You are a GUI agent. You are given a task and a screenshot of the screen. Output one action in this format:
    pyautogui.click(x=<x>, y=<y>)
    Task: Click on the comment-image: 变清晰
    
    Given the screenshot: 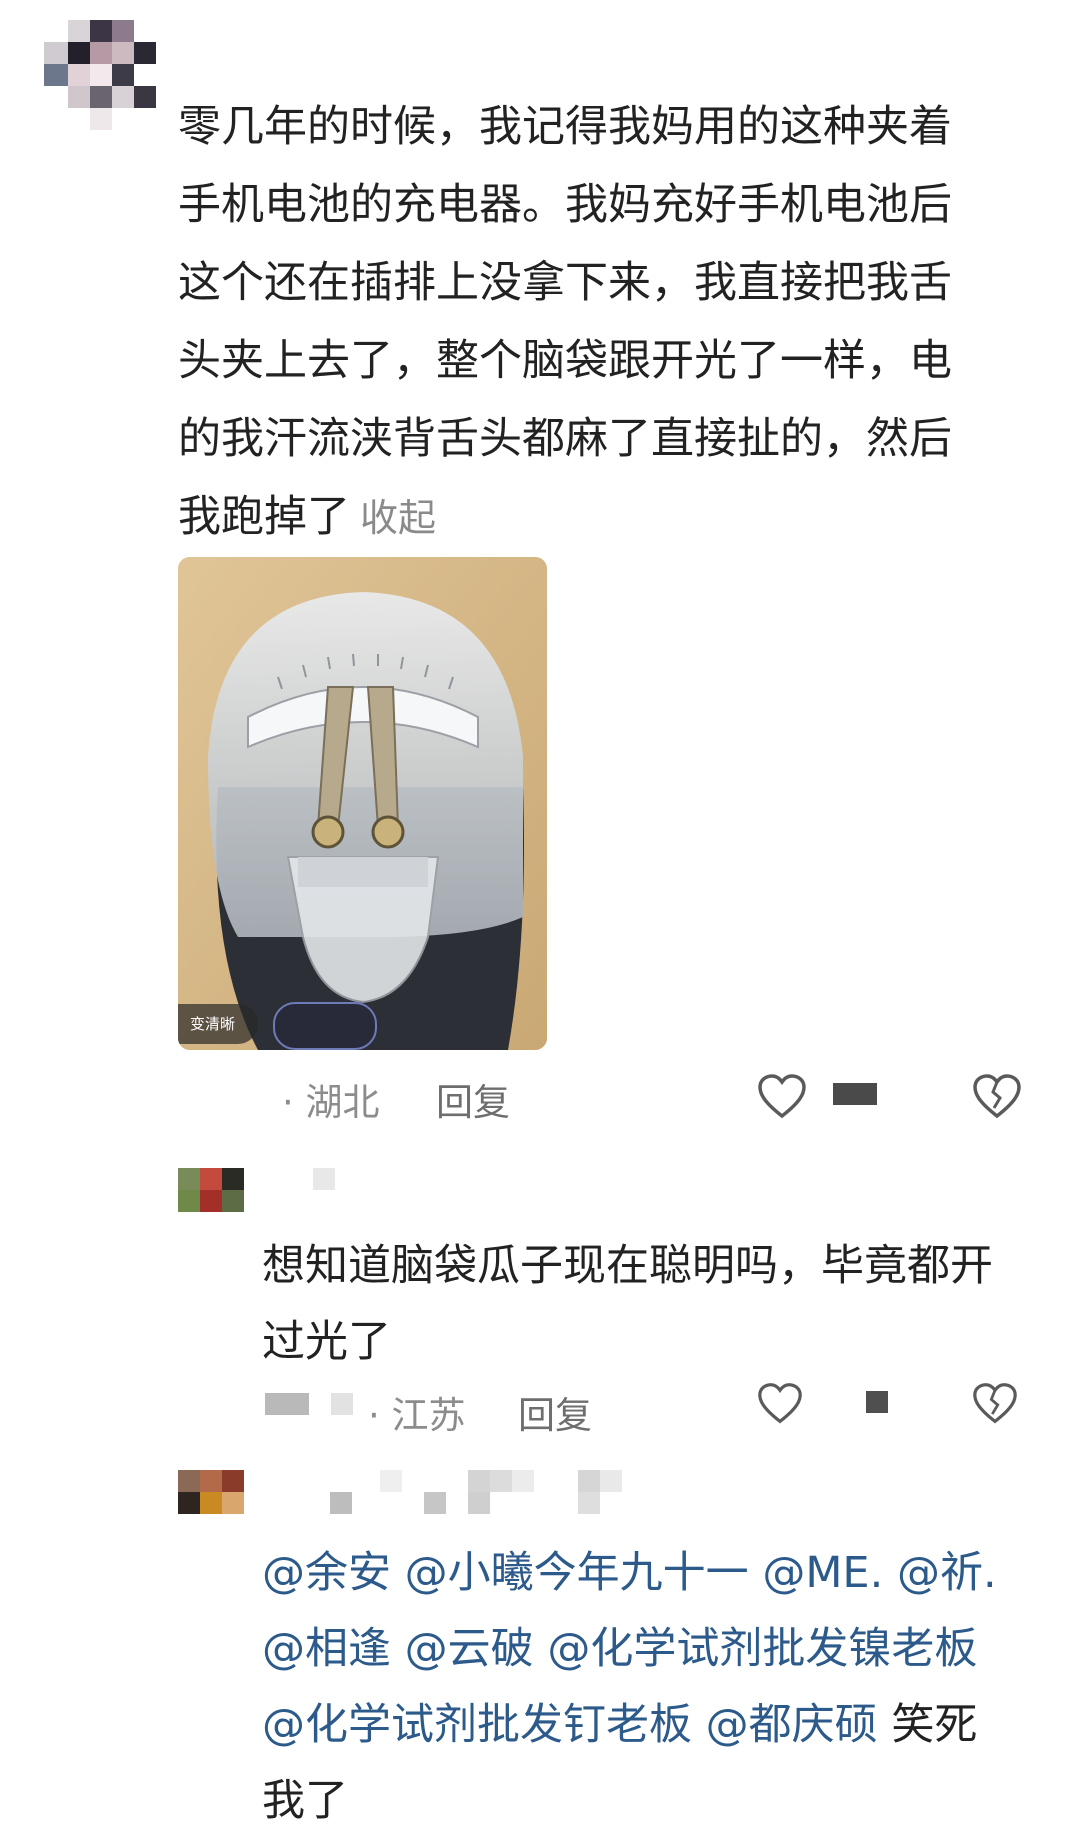 What is the action you would take?
    pyautogui.click(x=362, y=803)
    